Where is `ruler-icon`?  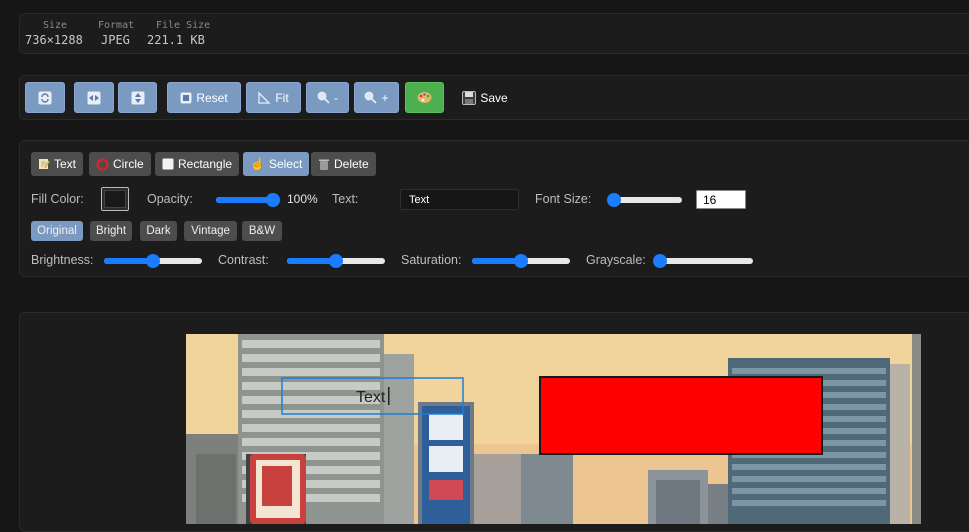 ruler-icon is located at coordinates (264, 97).